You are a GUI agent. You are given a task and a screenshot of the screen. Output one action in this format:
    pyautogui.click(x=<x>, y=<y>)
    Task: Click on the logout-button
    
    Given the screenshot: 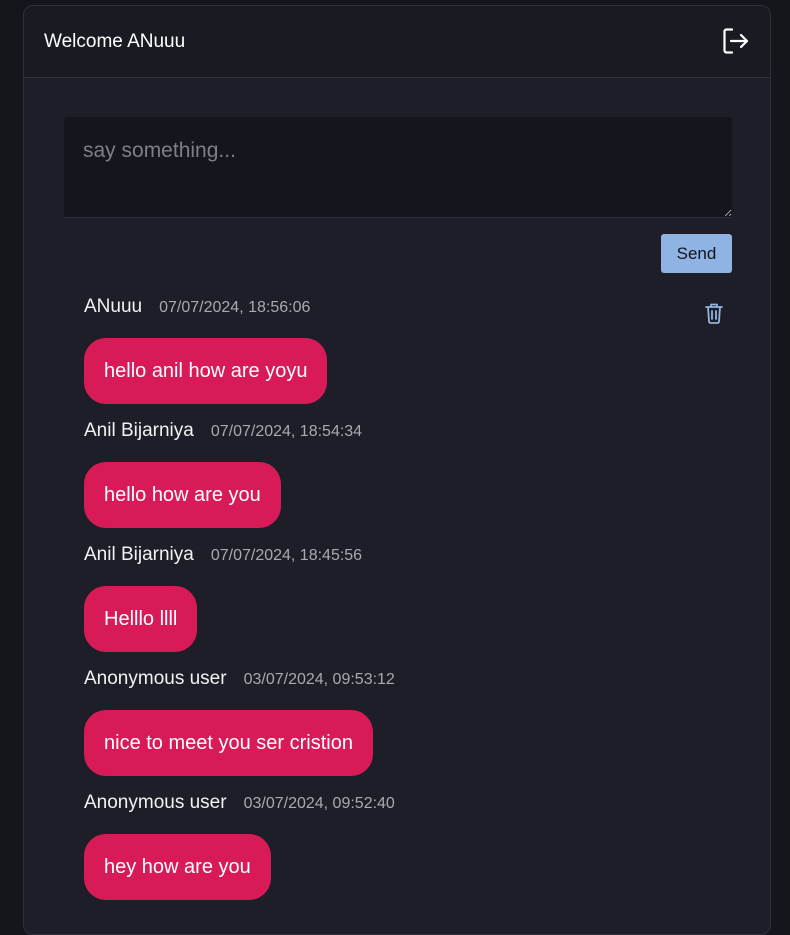 What is the action you would take?
    pyautogui.click(x=735, y=41)
    